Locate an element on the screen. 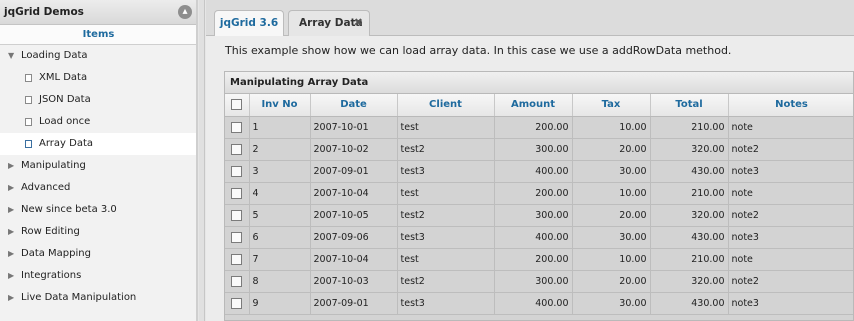 Image resolution: width=854 pixels, height=321 pixels. table-cell: 7 is located at coordinates (280, 259).